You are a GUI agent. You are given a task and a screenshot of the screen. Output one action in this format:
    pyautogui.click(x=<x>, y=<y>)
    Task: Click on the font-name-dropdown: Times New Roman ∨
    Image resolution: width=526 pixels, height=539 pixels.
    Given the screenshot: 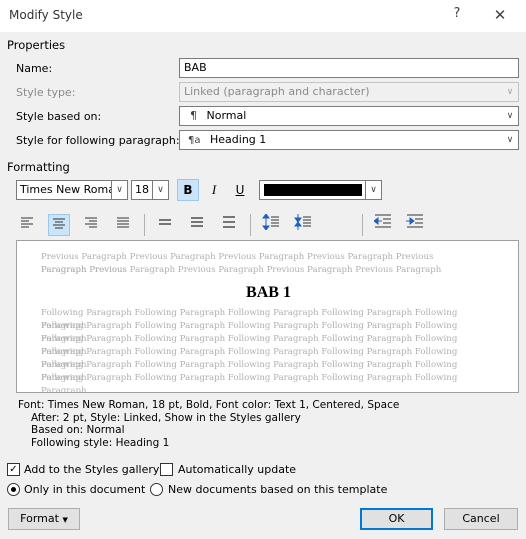 What is the action you would take?
    pyautogui.click(x=72, y=190)
    